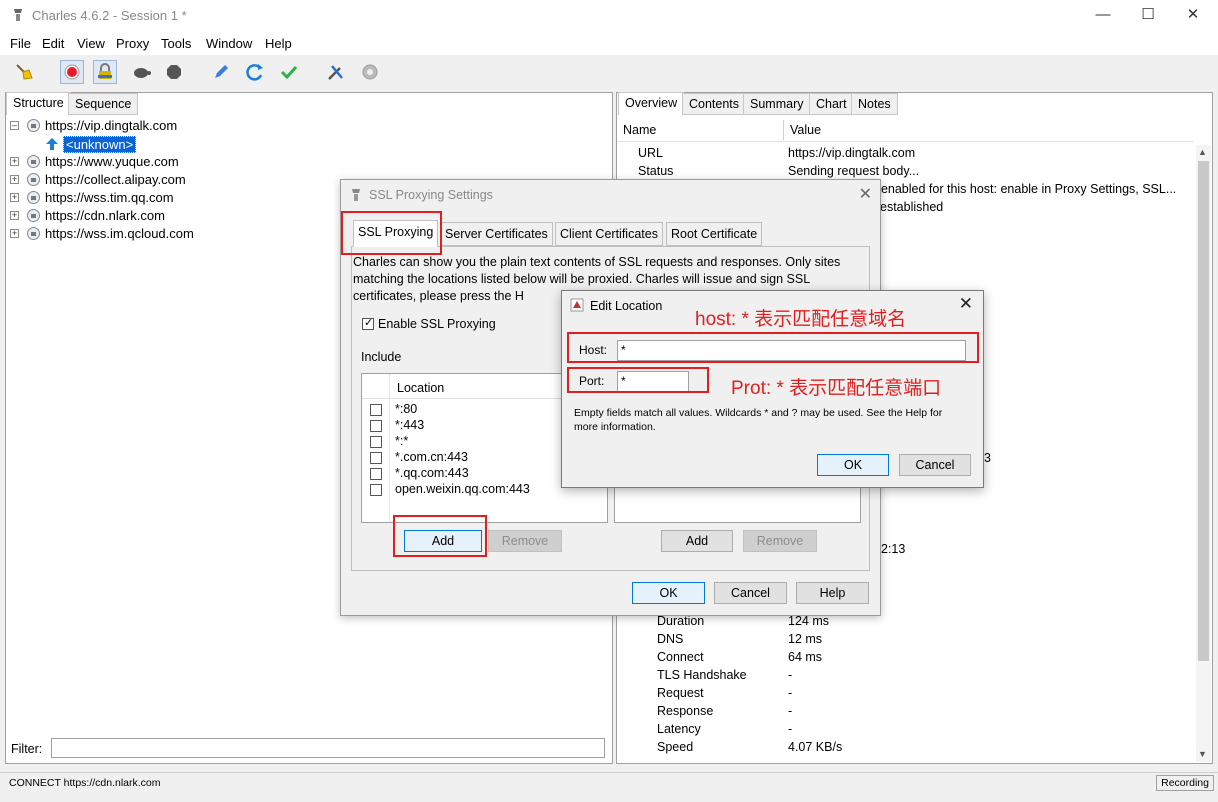  I want to click on window-title: Charles 4.6.2 - Session 1 *, so click(109, 15).